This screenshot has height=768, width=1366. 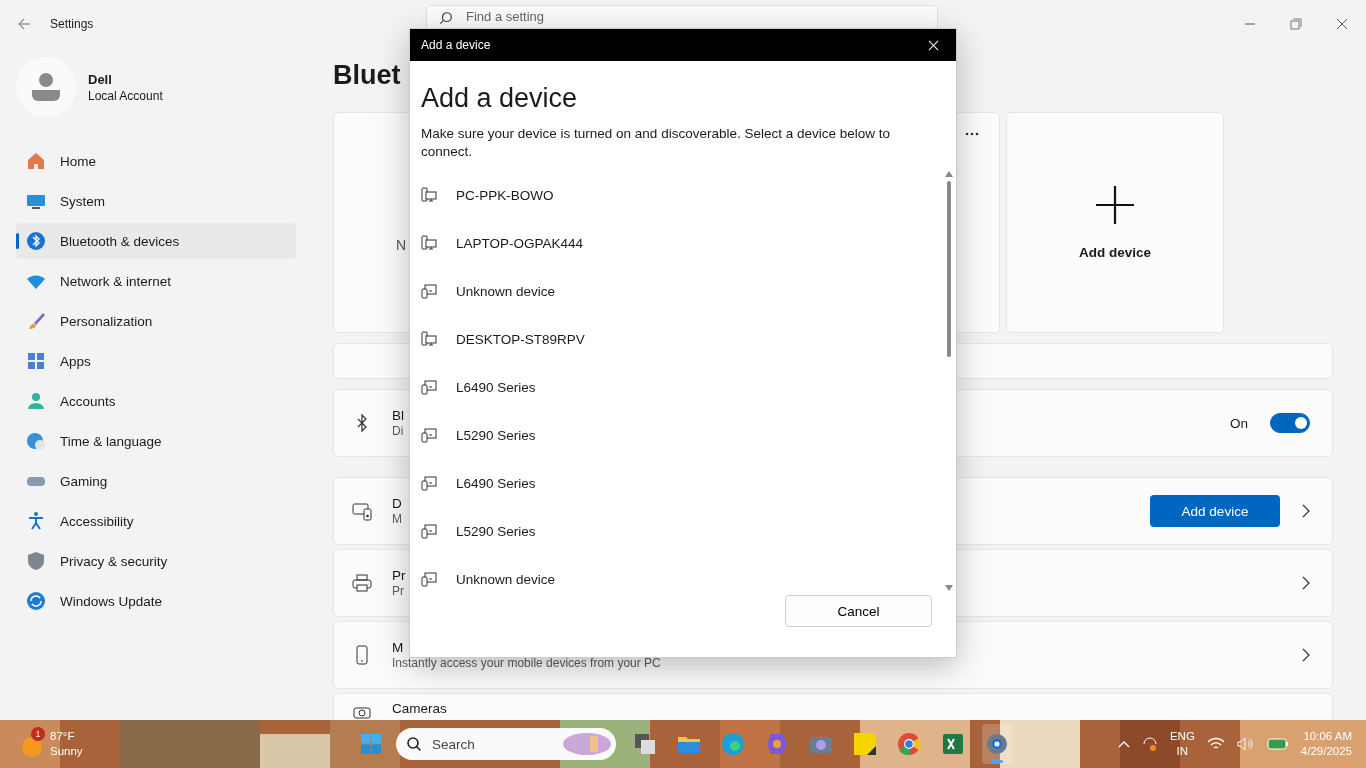 I want to click on settings-row: Cameras, so click(x=833, y=706).